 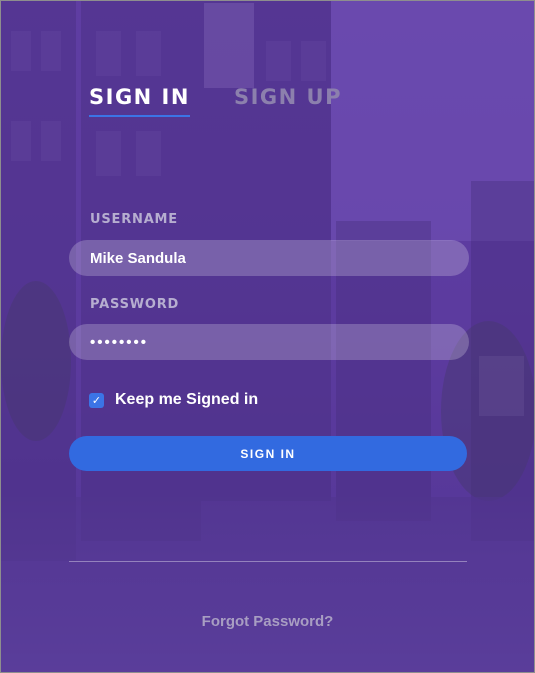 I want to click on password-label: PASSWORD, so click(x=135, y=304).